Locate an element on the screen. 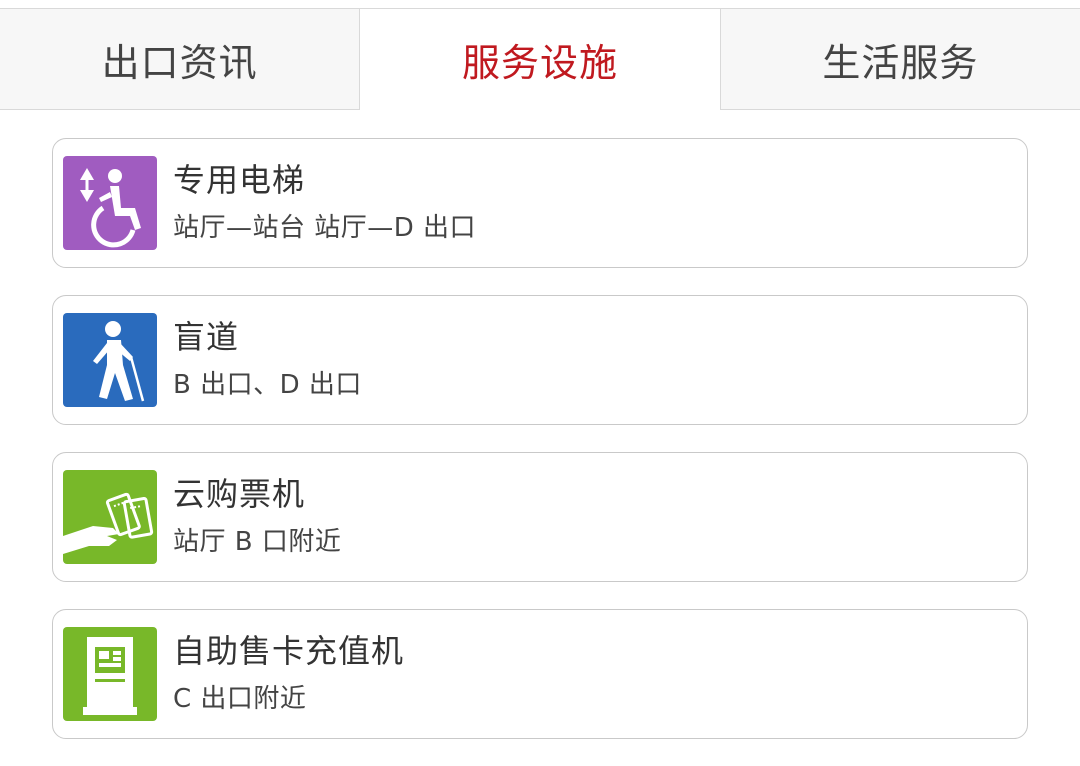 This screenshot has width=1080, height=766. blind-path-icon is located at coordinates (110, 360).